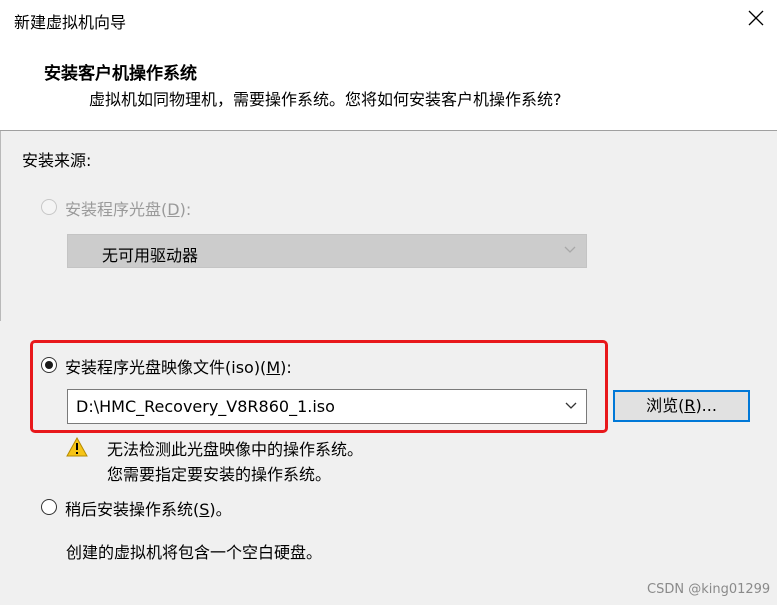  Describe the element at coordinates (57, 160) in the screenshot. I see `install-source-label: 安装来源:` at that location.